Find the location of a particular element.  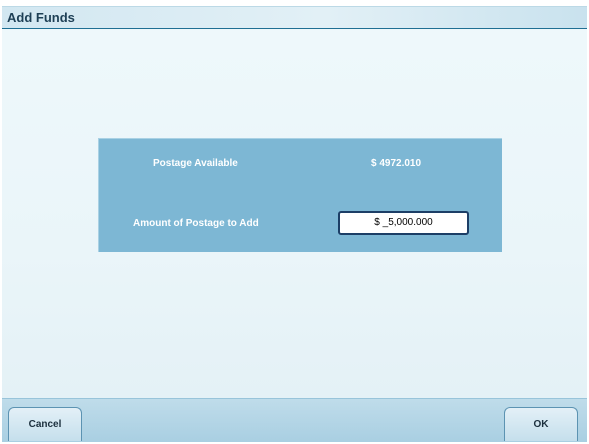

postage-available-value: $ 4972.010 is located at coordinates (396, 163).